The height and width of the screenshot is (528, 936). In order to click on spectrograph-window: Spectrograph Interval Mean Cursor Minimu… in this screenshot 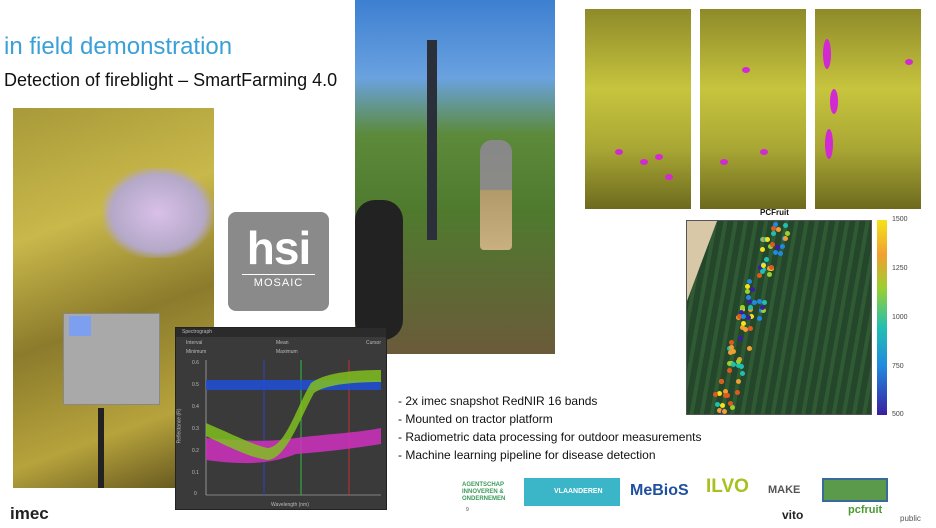, I will do `click(281, 418)`.